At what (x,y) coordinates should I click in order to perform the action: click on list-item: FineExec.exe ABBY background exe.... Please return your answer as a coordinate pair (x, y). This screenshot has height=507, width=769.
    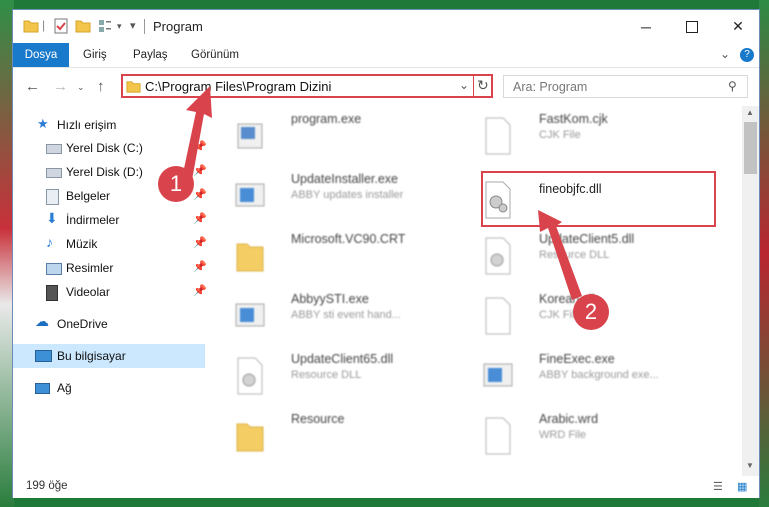
    Looking at the image, I should click on (581, 378).